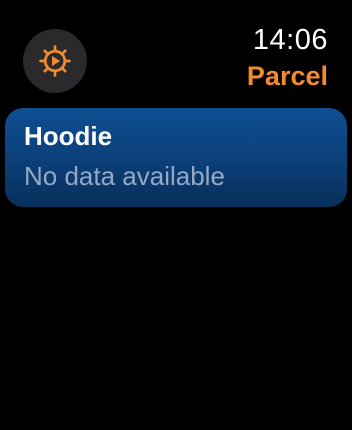 This screenshot has height=430, width=352. I want to click on settings-button, so click(55, 61).